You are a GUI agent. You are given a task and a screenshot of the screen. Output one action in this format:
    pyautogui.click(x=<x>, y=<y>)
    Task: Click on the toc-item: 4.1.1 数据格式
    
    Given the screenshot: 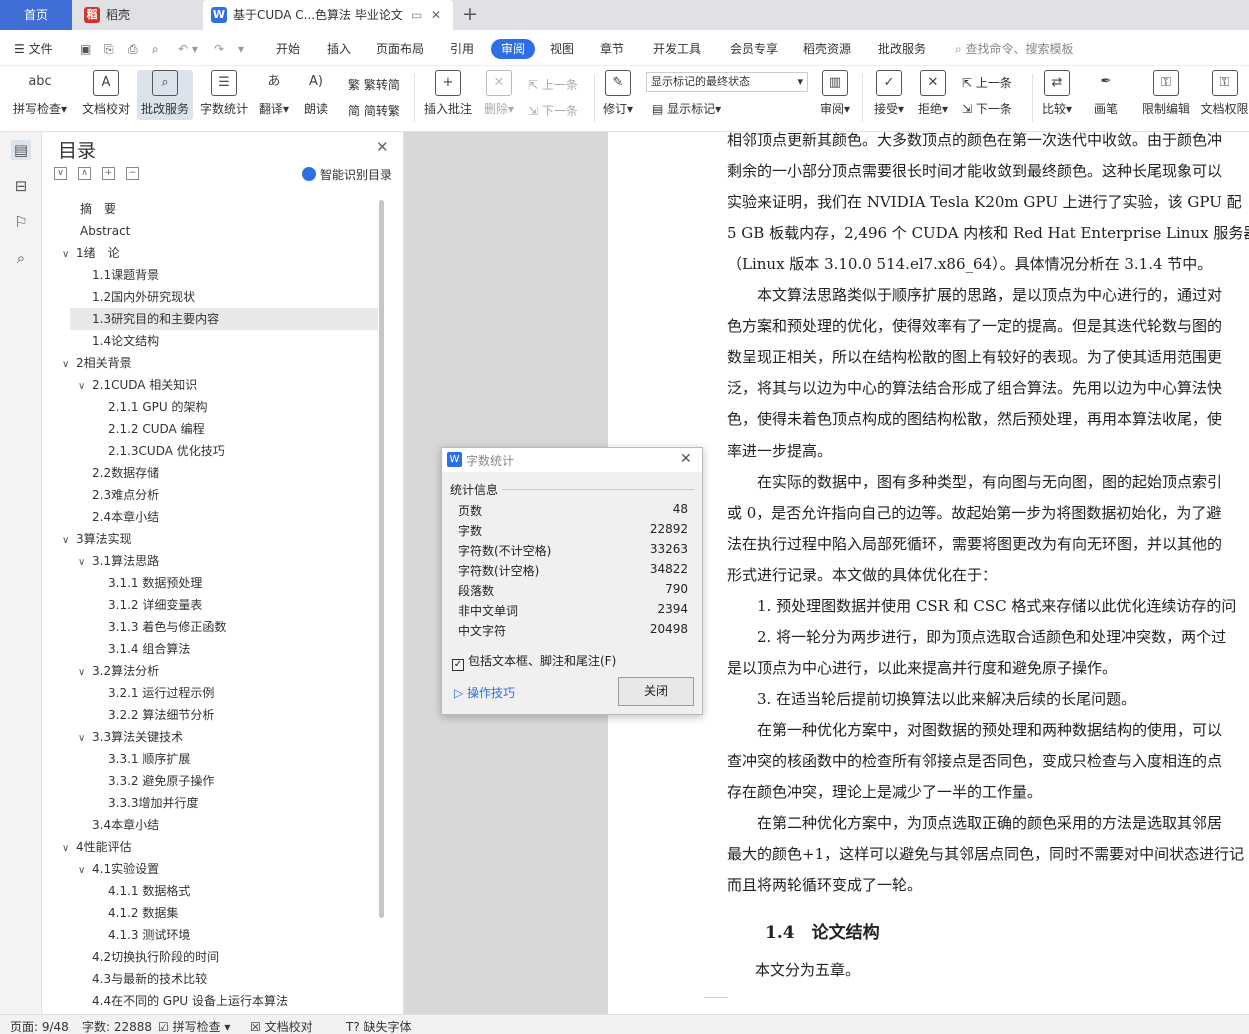 What is the action you would take?
    pyautogui.click(x=142, y=891)
    